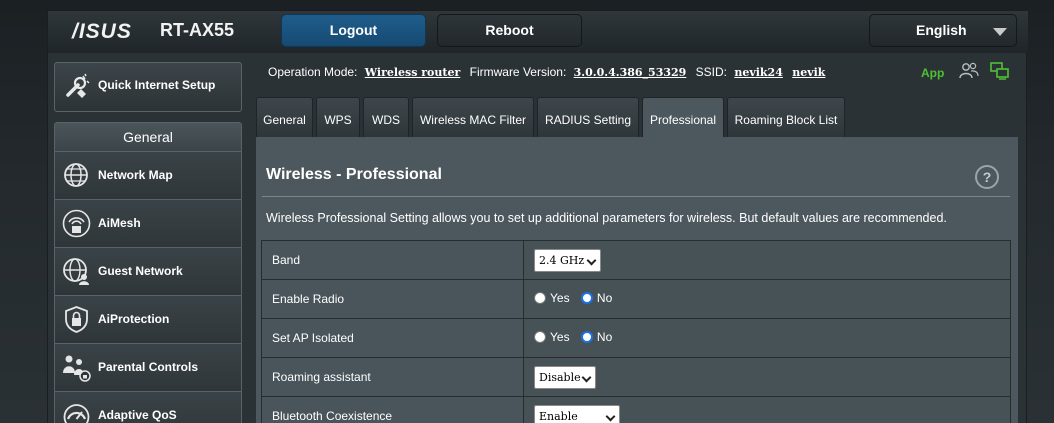  I want to click on globe-network-icon, so click(76, 175).